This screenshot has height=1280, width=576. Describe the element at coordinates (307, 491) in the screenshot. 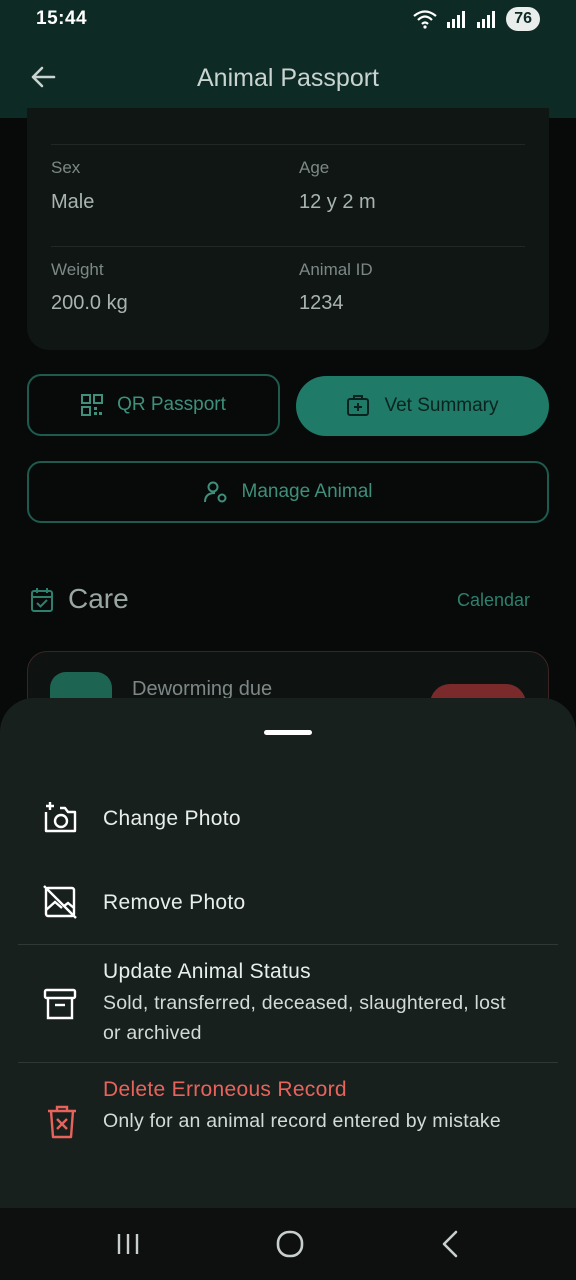

I see `manage-animal-label: Manage Animal` at that location.